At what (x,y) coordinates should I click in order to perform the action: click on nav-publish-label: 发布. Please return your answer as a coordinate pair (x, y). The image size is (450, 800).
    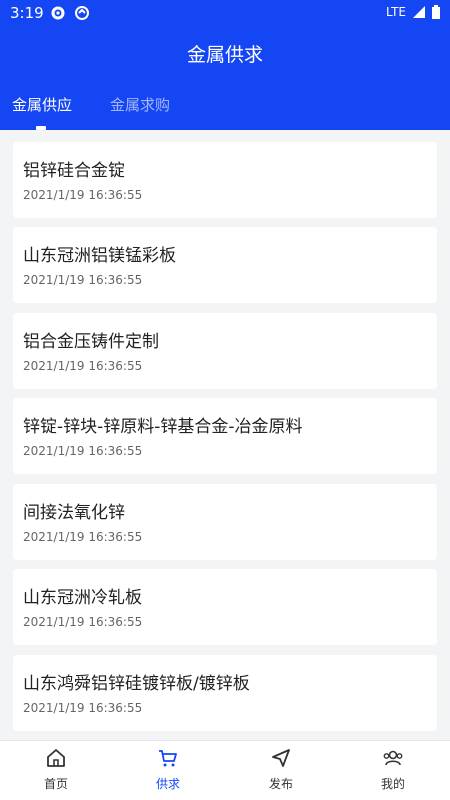
    Looking at the image, I should click on (280, 784).